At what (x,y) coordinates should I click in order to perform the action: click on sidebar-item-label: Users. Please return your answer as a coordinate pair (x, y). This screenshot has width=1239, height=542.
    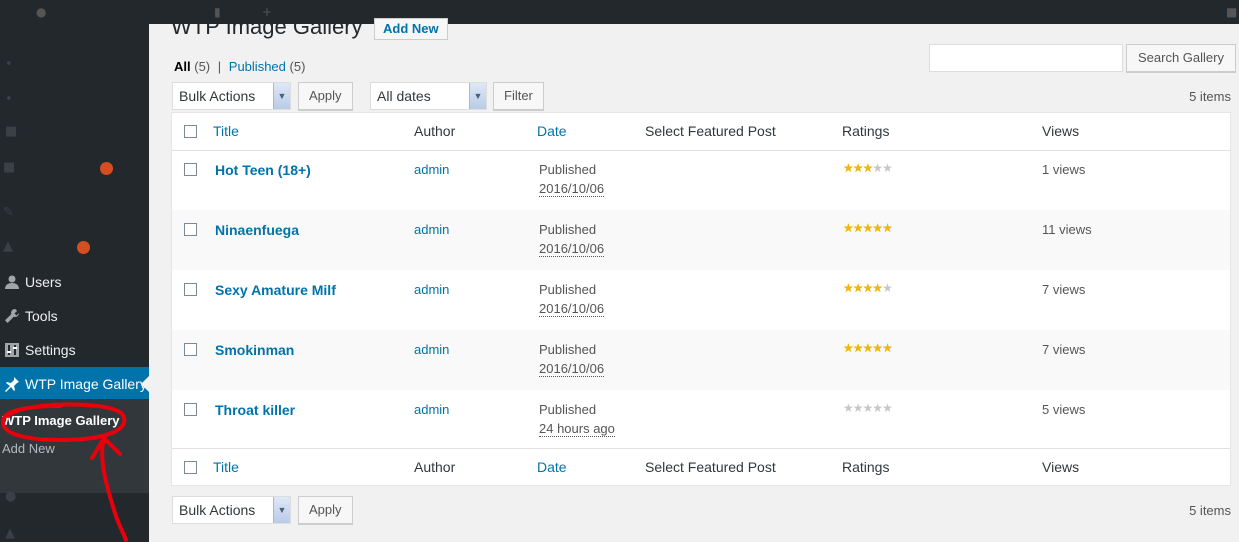
    Looking at the image, I should click on (43, 282).